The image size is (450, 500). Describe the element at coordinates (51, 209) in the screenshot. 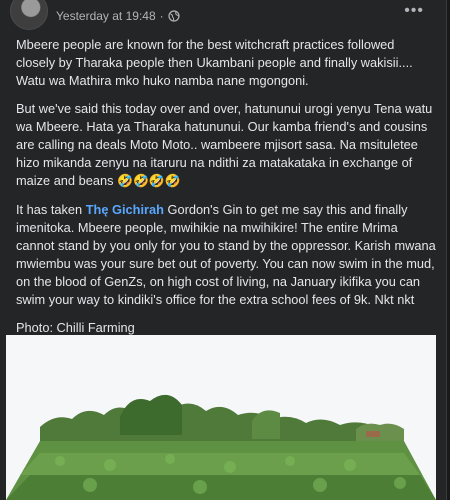

I see `paragraph-3-lead: It has taken` at that location.